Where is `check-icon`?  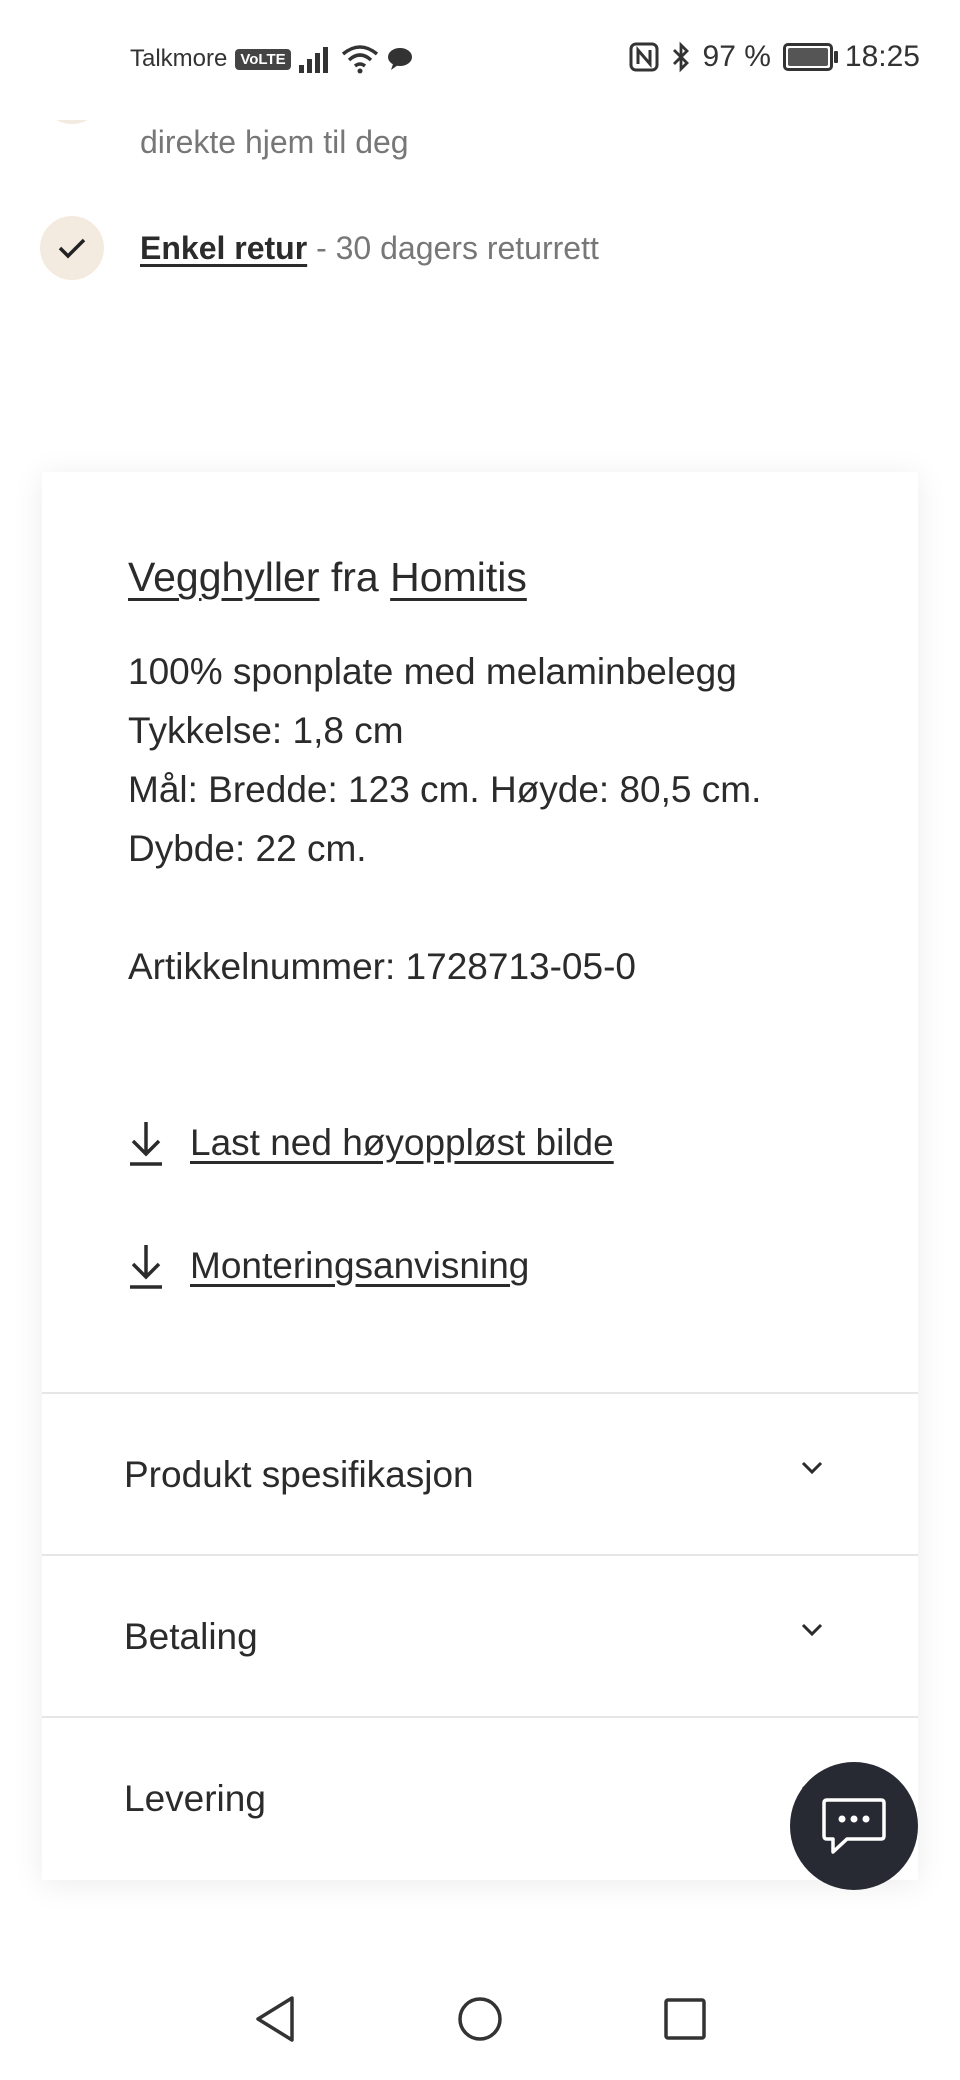 check-icon is located at coordinates (72, 248).